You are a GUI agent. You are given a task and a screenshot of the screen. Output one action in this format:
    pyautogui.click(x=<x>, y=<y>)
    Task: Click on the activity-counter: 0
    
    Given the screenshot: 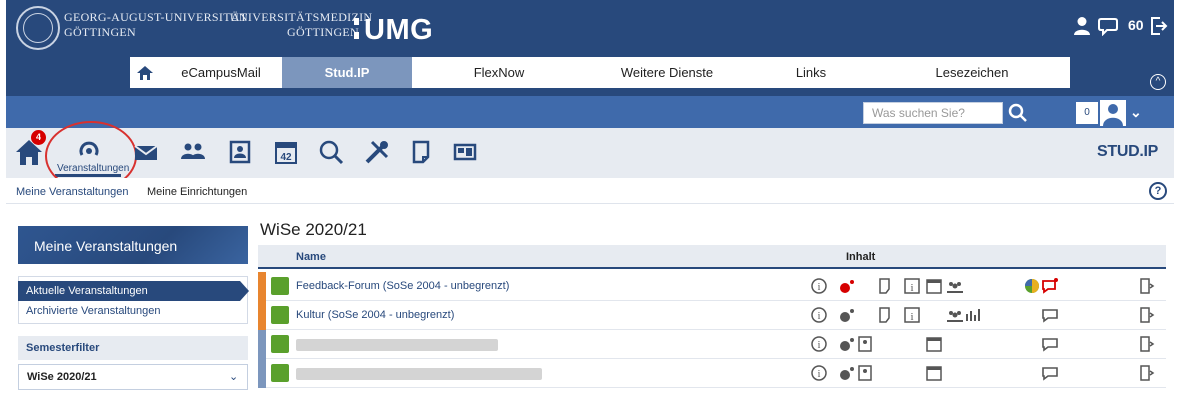 What is the action you would take?
    pyautogui.click(x=1087, y=113)
    